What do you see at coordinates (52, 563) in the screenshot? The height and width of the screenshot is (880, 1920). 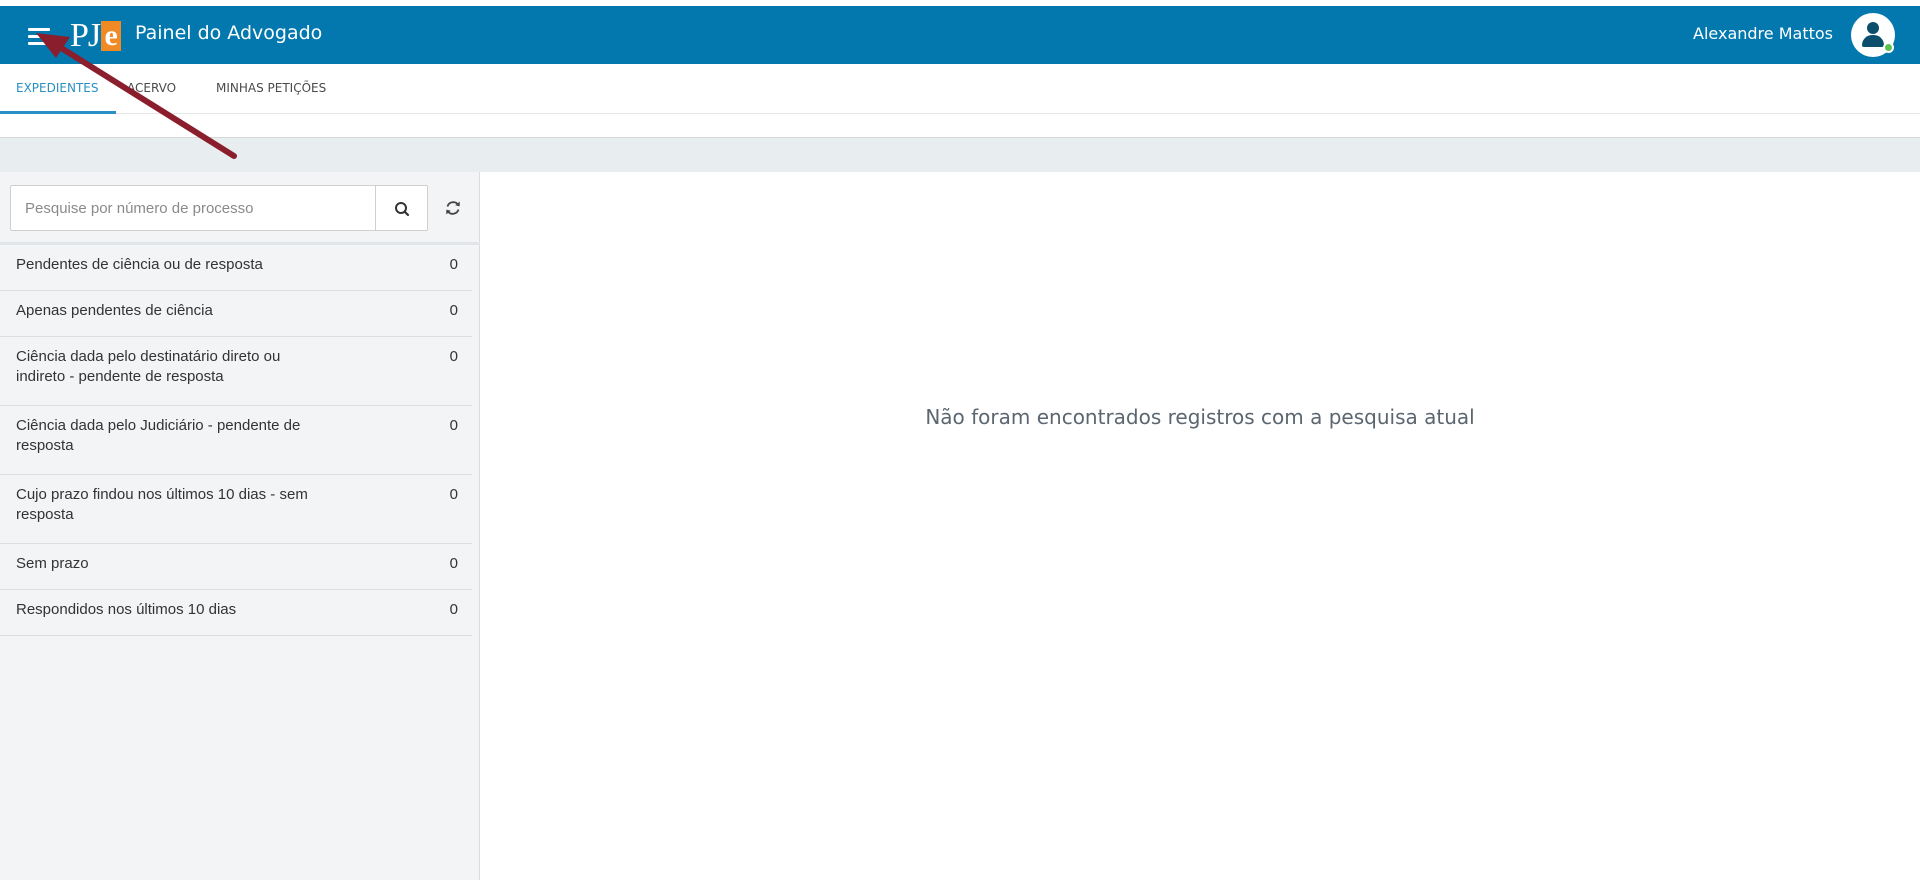 I see `filter-label: Sem prazo` at bounding box center [52, 563].